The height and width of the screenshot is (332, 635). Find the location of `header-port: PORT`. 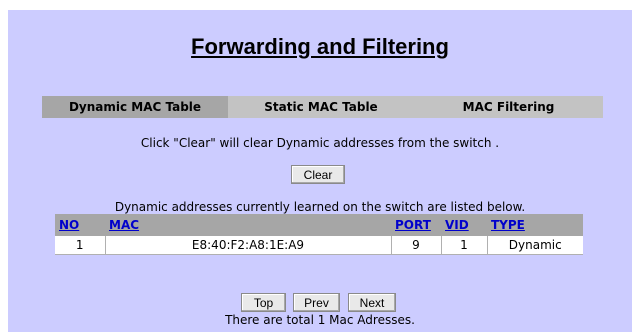

header-port: PORT is located at coordinates (416, 225).